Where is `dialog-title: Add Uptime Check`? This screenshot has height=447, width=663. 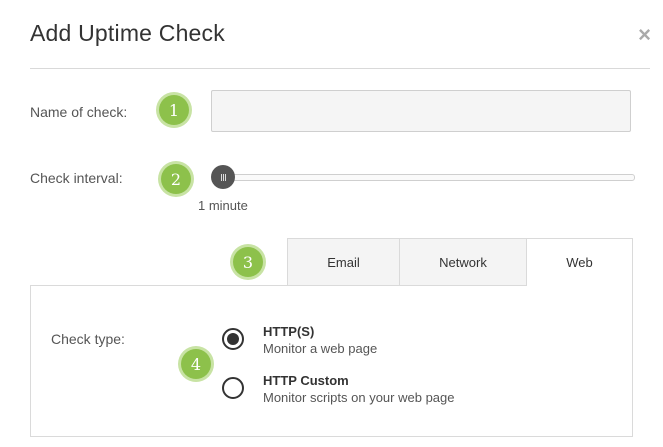
dialog-title: Add Uptime Check is located at coordinates (127, 33).